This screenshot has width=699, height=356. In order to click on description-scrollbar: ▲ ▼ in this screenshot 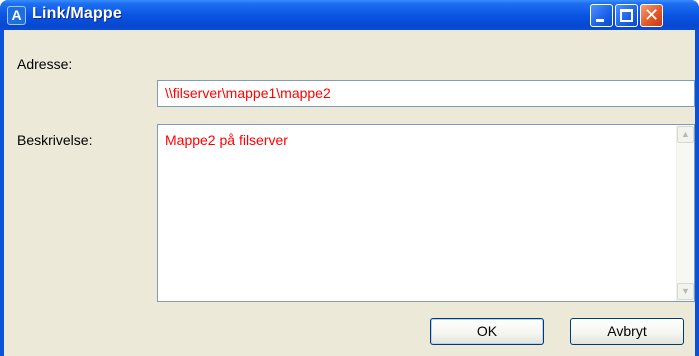, I will do `click(685, 213)`.